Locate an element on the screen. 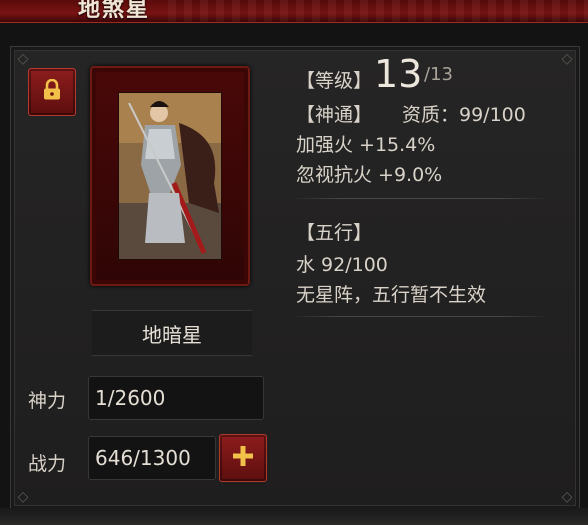 The image size is (588, 525). aptitude-value: 资质：99/100 is located at coordinates (464, 115).